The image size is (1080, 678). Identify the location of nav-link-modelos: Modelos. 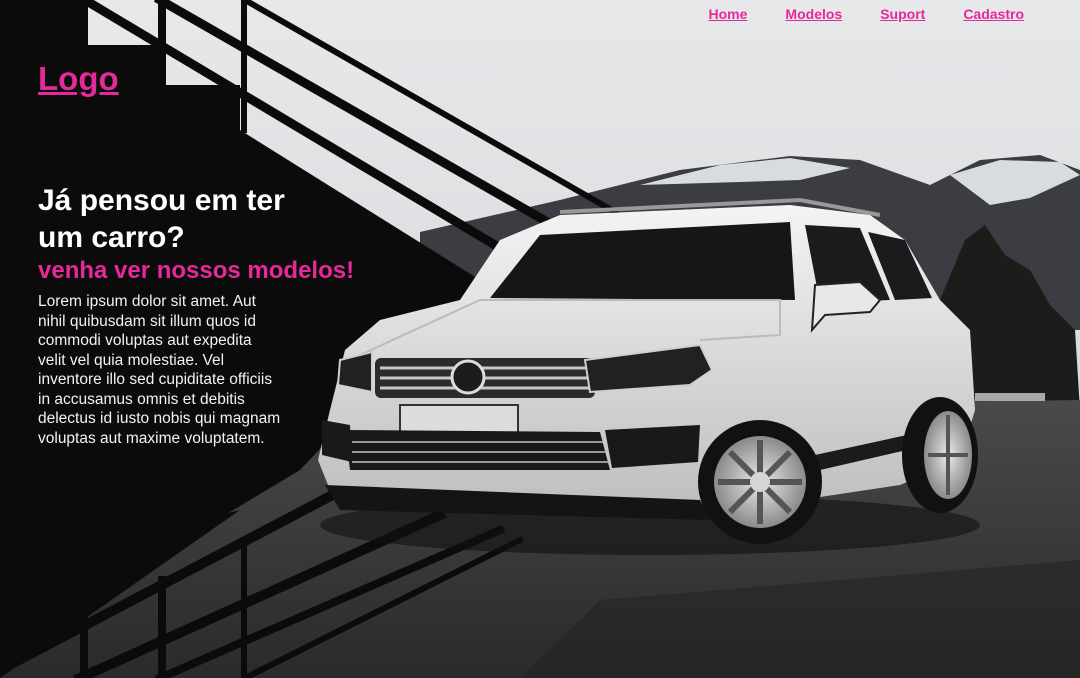
(813, 14).